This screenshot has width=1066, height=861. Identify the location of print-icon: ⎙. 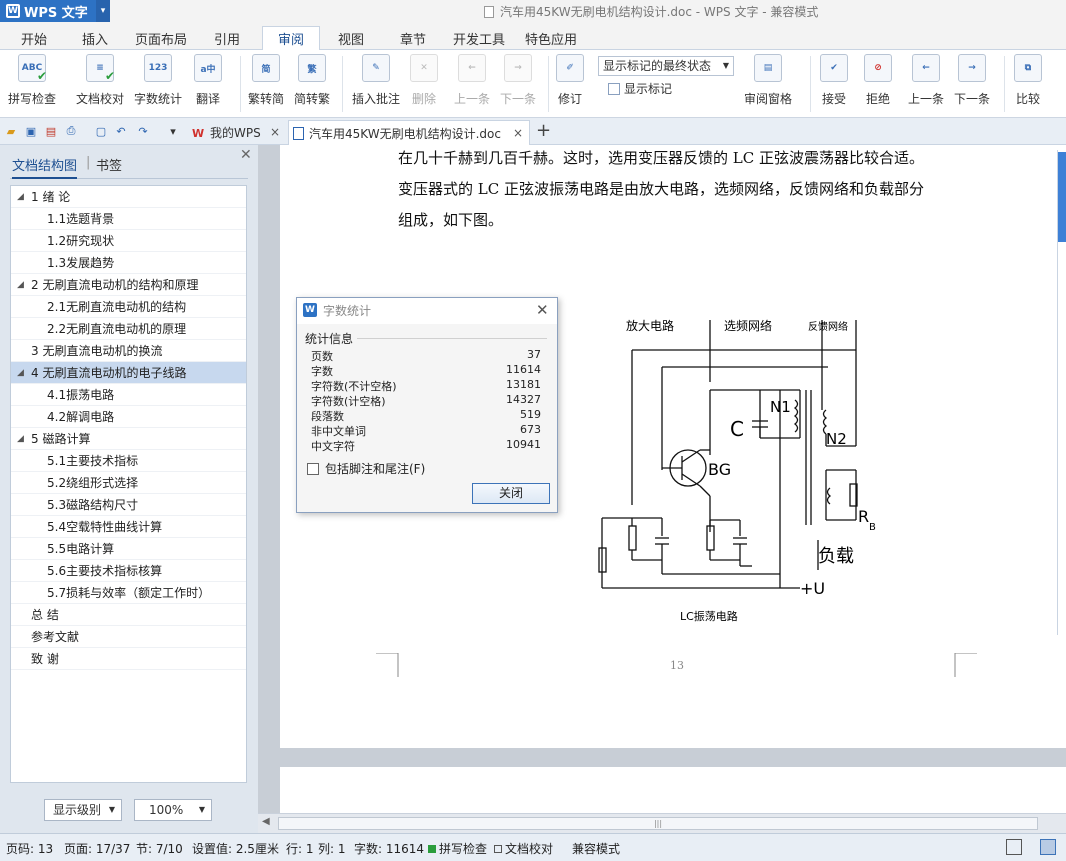
(71, 131).